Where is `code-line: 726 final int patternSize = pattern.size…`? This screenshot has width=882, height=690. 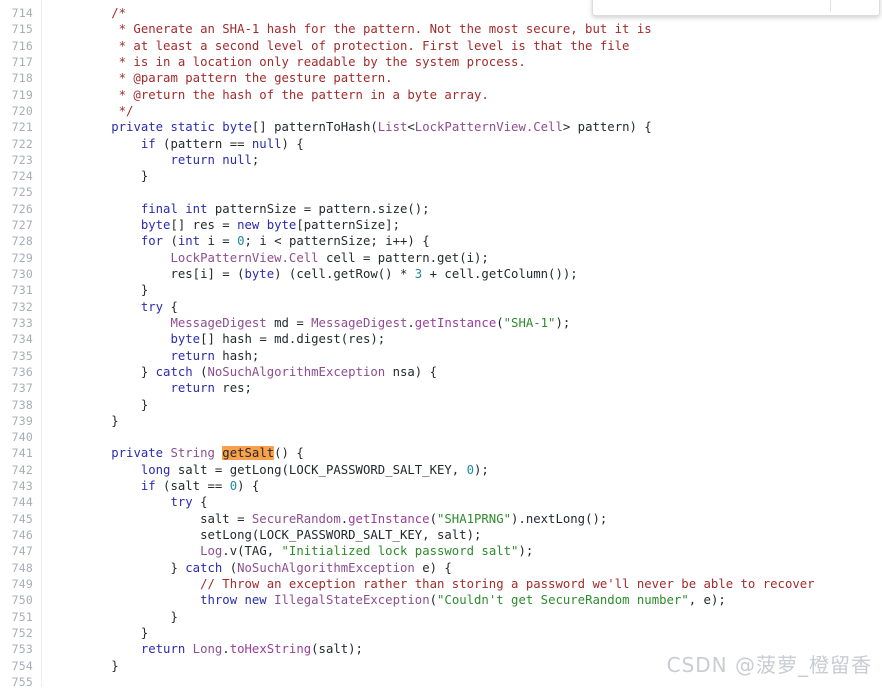
code-line: 726 final int patternSize = pattern.size… is located at coordinates (441, 209).